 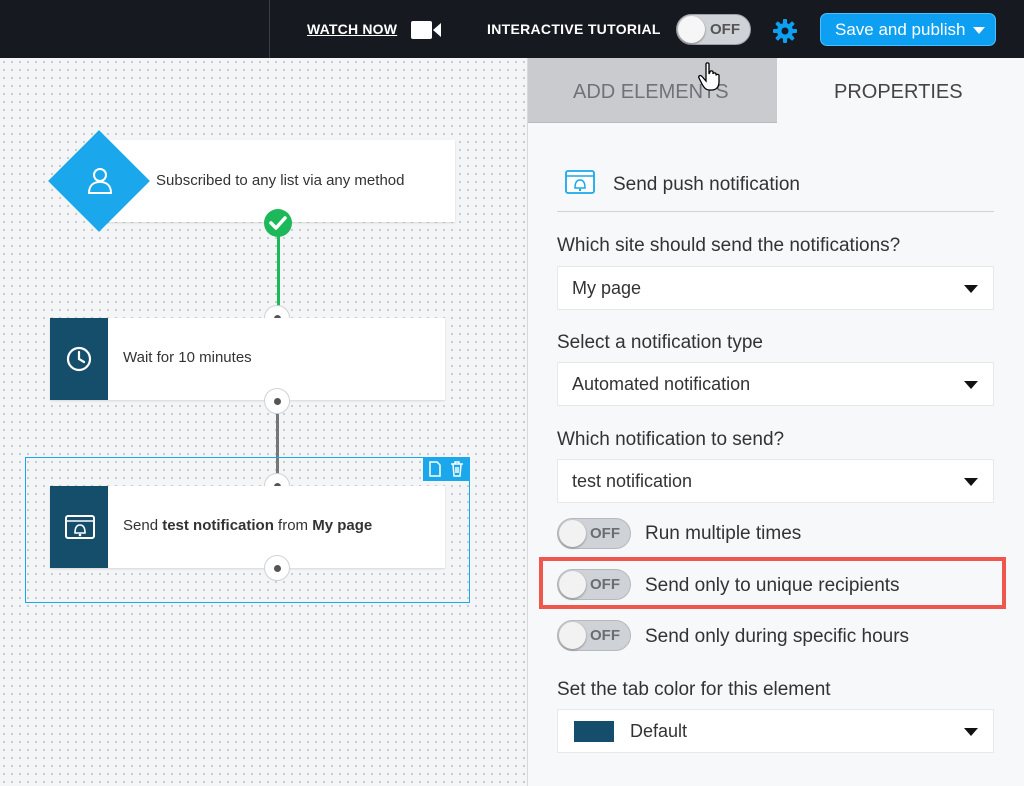 I want to click on tab-color-select: Default, so click(x=775, y=731).